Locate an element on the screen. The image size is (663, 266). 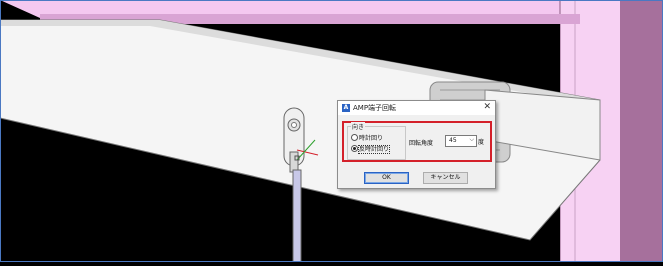
terminal-wire is located at coordinates (297, 216).